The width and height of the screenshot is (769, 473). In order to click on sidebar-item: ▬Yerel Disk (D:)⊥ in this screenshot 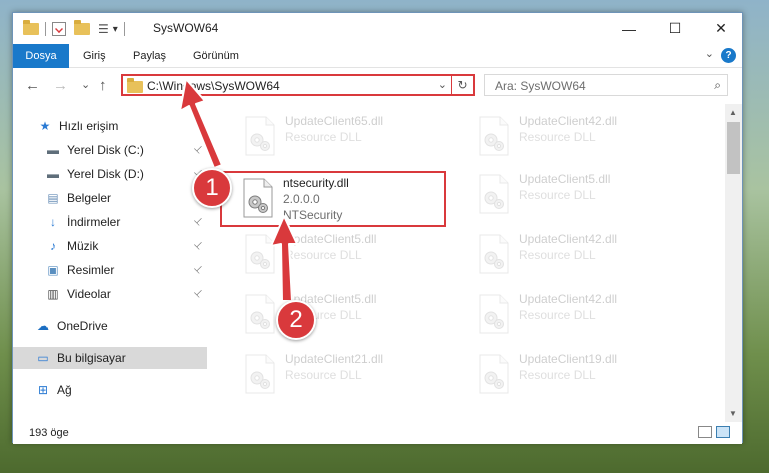, I will do `click(110, 174)`.